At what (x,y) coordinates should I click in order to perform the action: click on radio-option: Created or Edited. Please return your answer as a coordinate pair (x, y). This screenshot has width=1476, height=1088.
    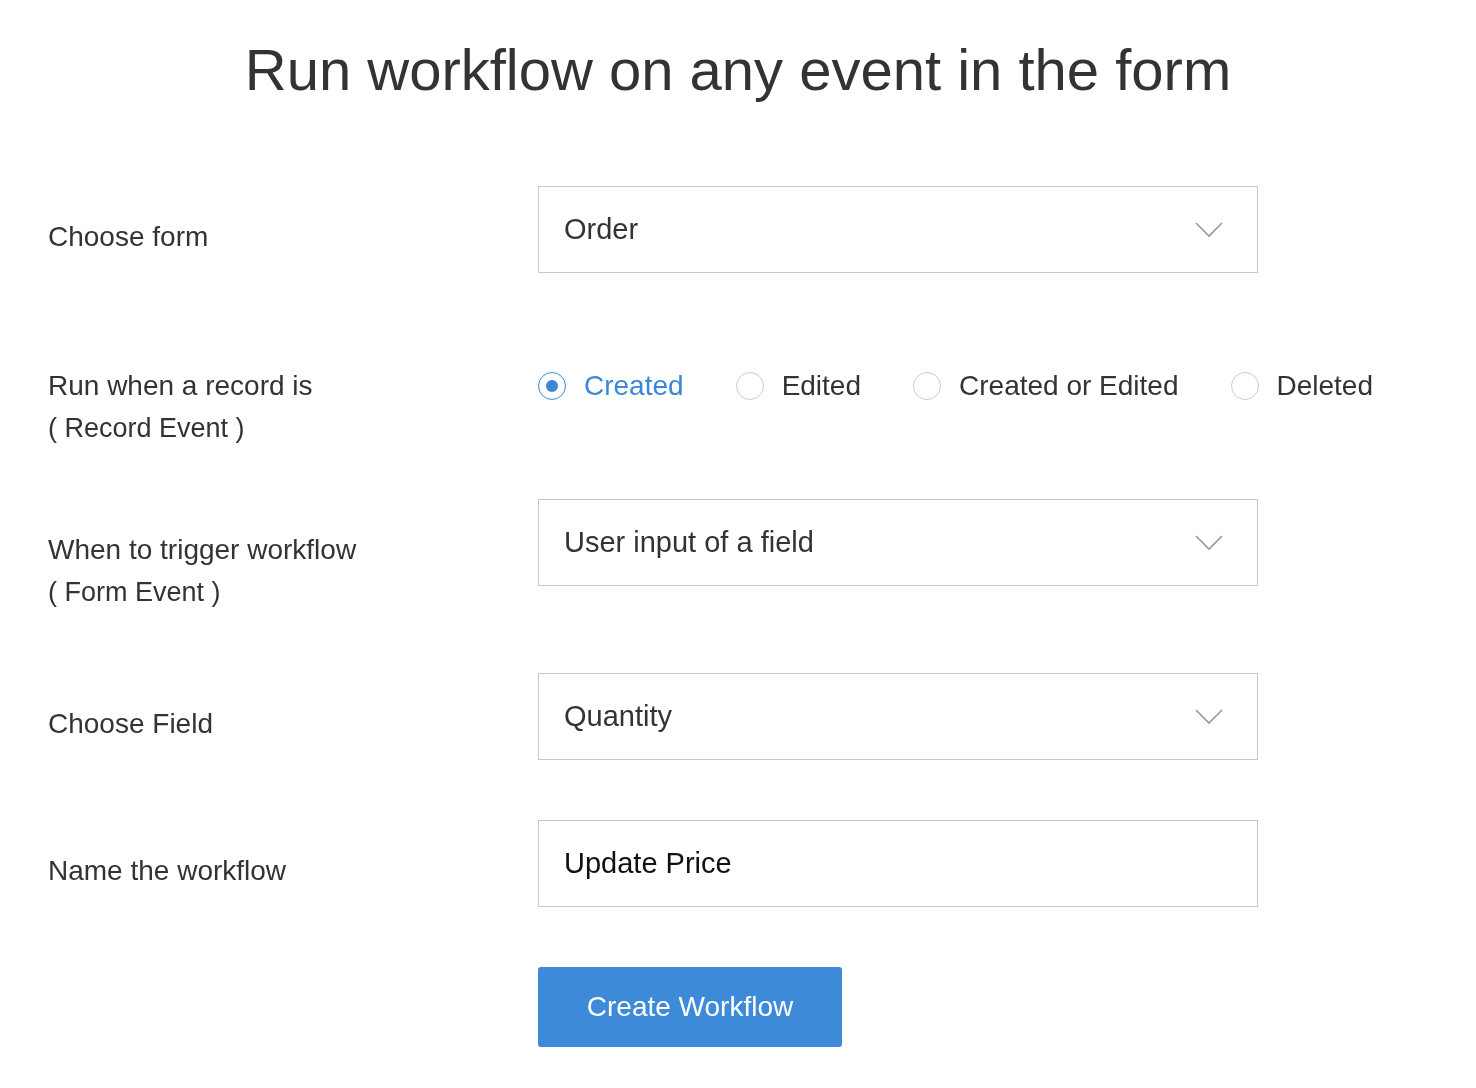
    Looking at the image, I should click on (1046, 386).